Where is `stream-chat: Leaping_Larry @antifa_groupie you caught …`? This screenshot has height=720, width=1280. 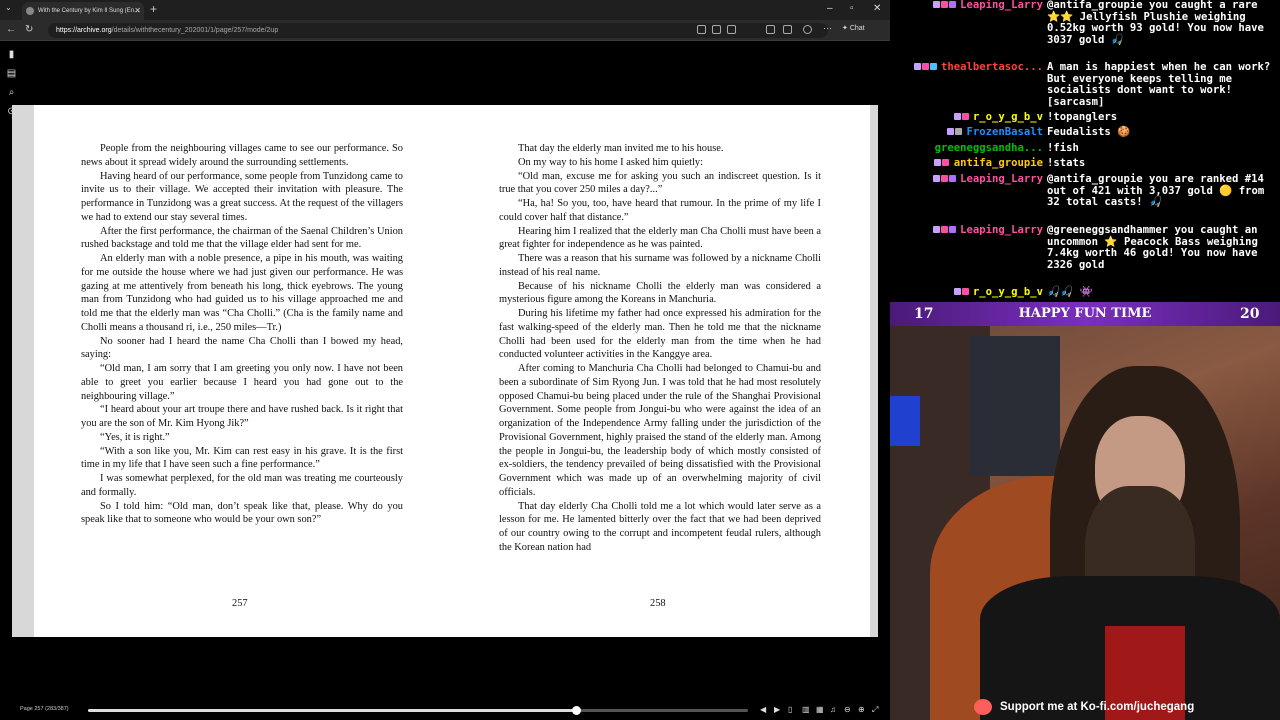 stream-chat: Leaping_Larry @antifa_groupie you caught … is located at coordinates (1085, 151).